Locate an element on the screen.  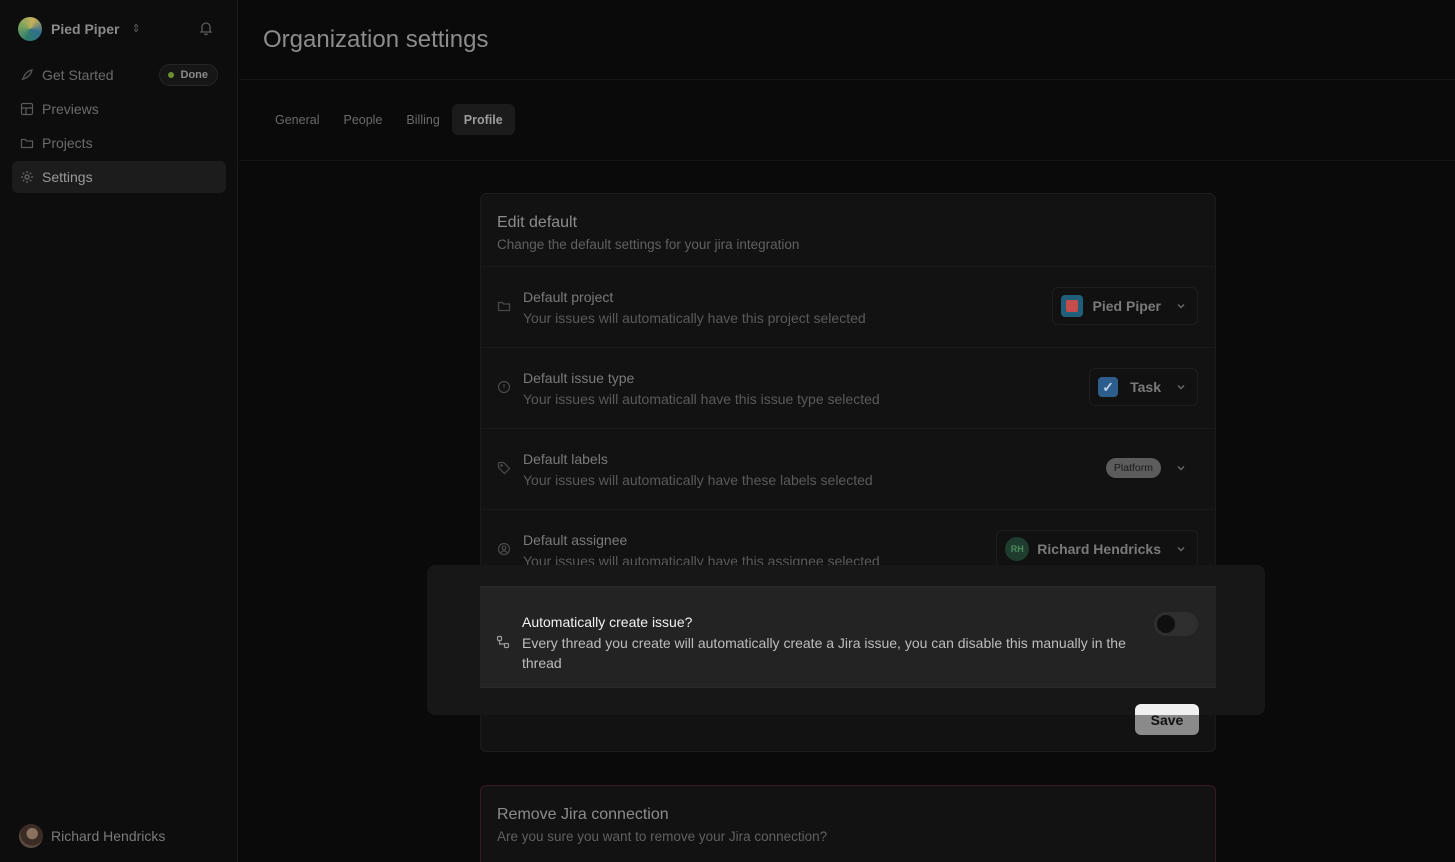
tag-icon is located at coordinates (504, 468).